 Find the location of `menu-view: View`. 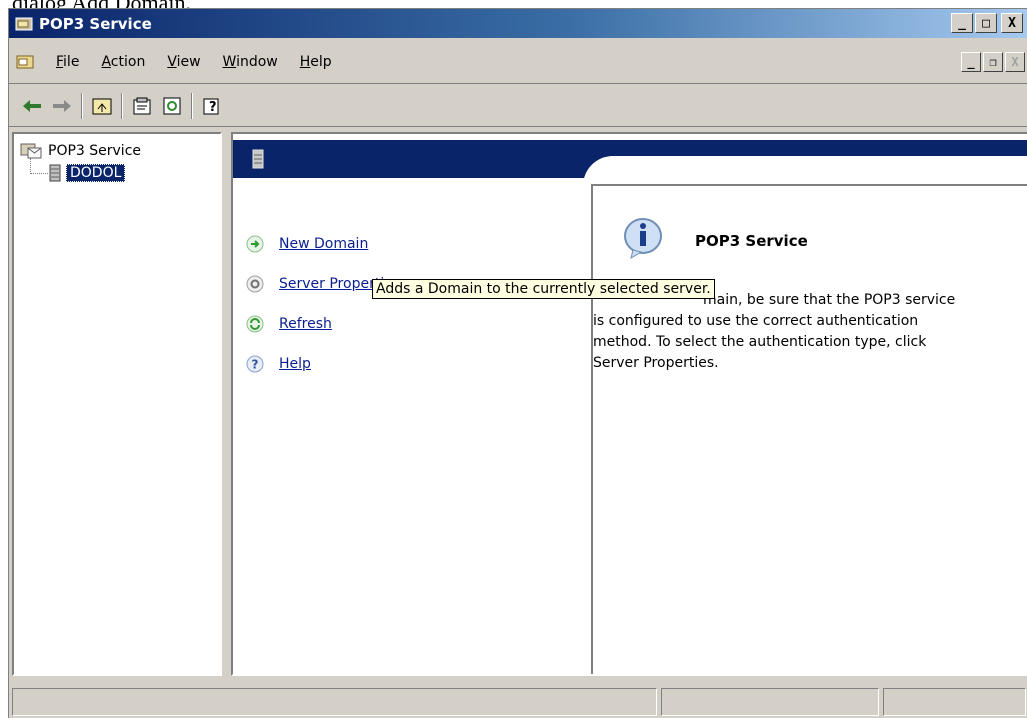

menu-view: View is located at coordinates (183, 62).